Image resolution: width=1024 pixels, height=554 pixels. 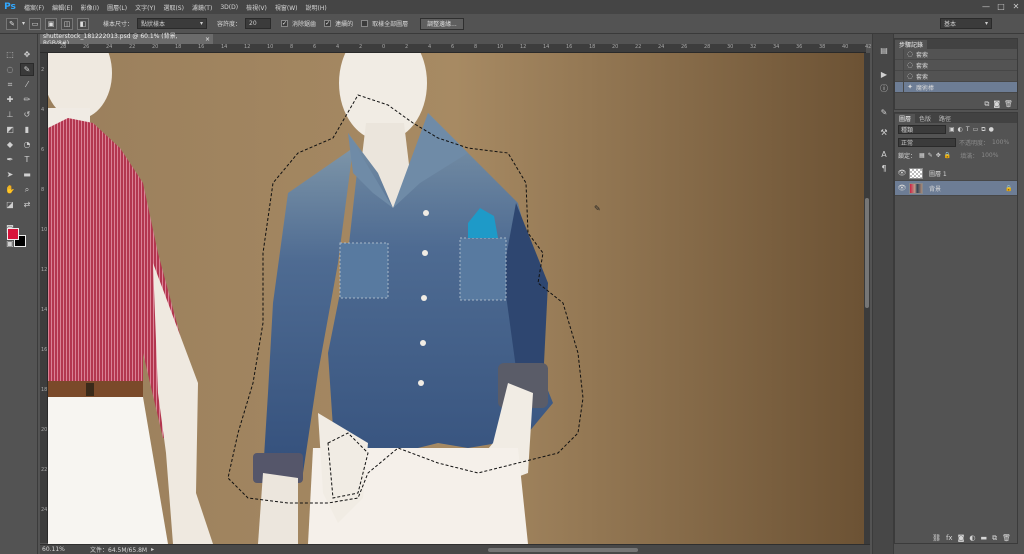 I want to click on filter-smart-object-icon: ⧉, so click(x=983, y=130).